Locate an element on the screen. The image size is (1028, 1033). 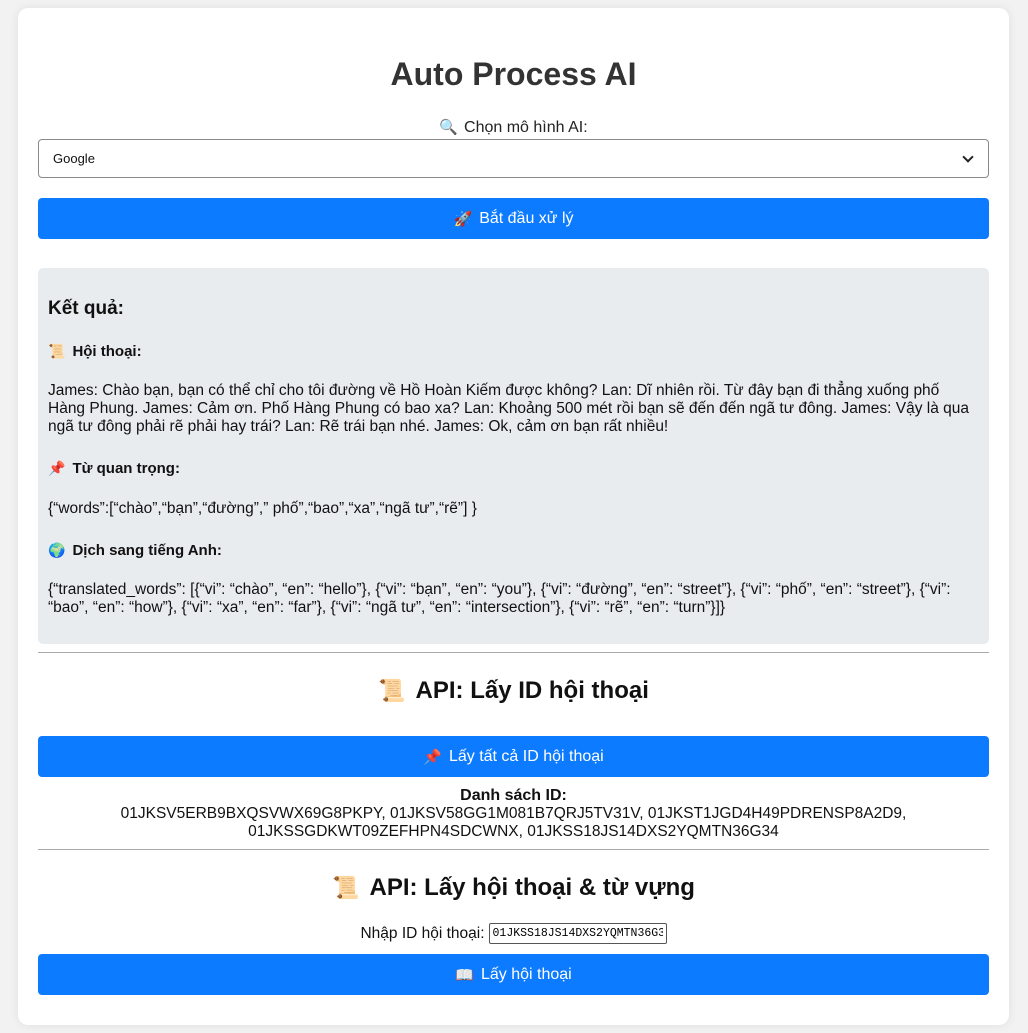
chevron-down-icon is located at coordinates (968, 156).